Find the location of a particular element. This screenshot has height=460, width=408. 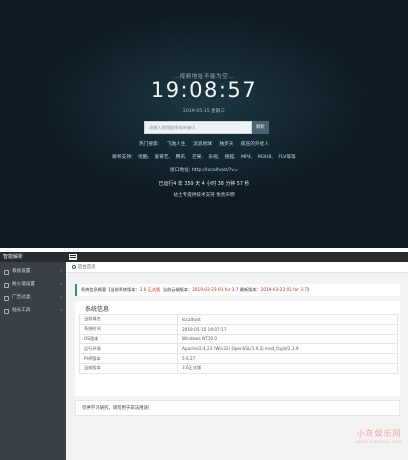

supported-label: 解析支持: is located at coordinates (122, 157).